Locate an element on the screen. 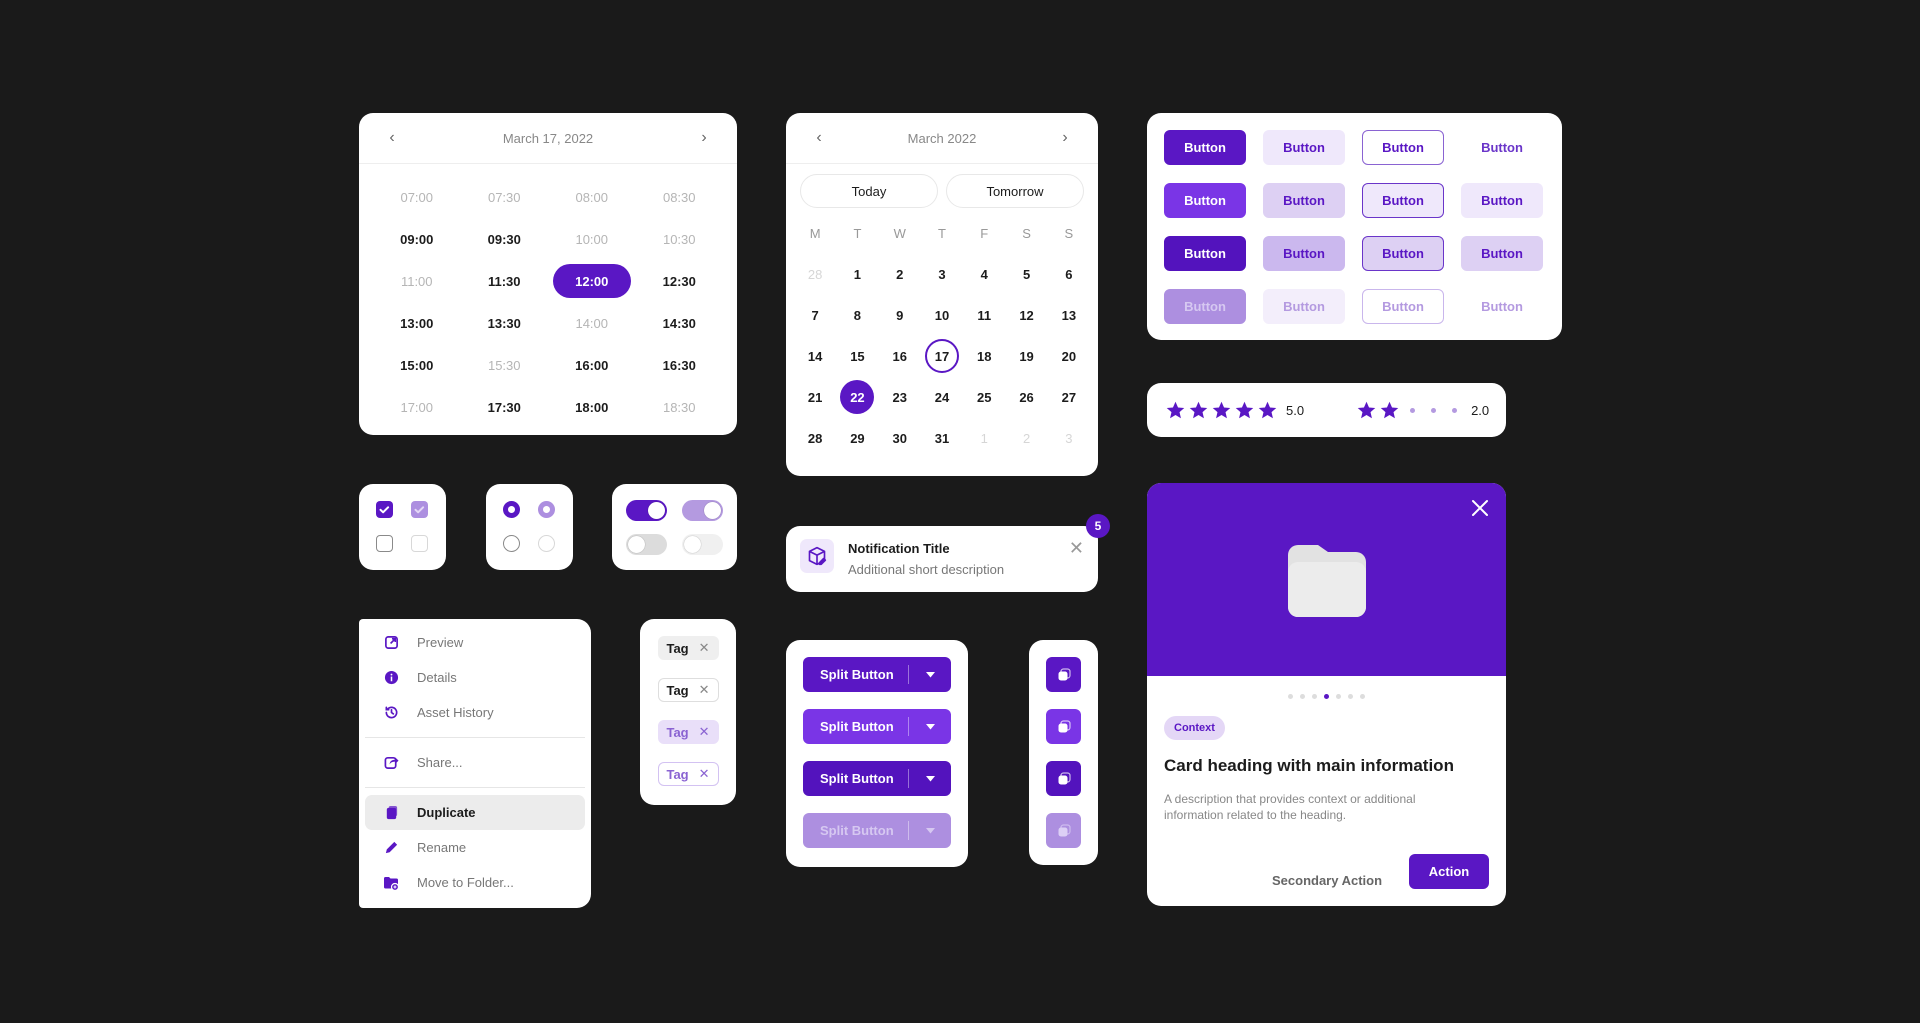  tag-outline-accent: Tag ✕ is located at coordinates (688, 774).